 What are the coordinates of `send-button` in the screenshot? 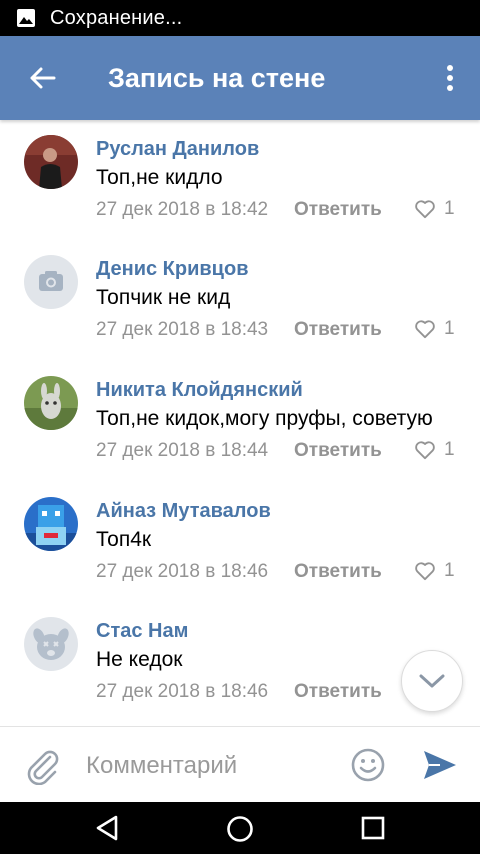 It's located at (440, 765).